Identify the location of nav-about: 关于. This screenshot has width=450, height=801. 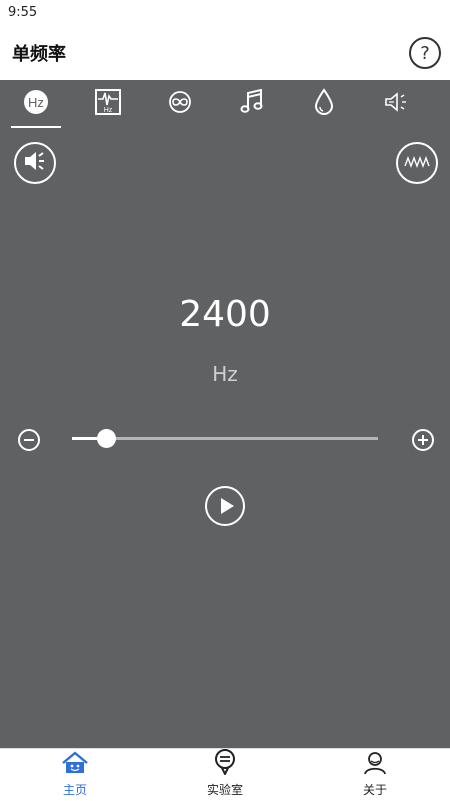
(375, 774).